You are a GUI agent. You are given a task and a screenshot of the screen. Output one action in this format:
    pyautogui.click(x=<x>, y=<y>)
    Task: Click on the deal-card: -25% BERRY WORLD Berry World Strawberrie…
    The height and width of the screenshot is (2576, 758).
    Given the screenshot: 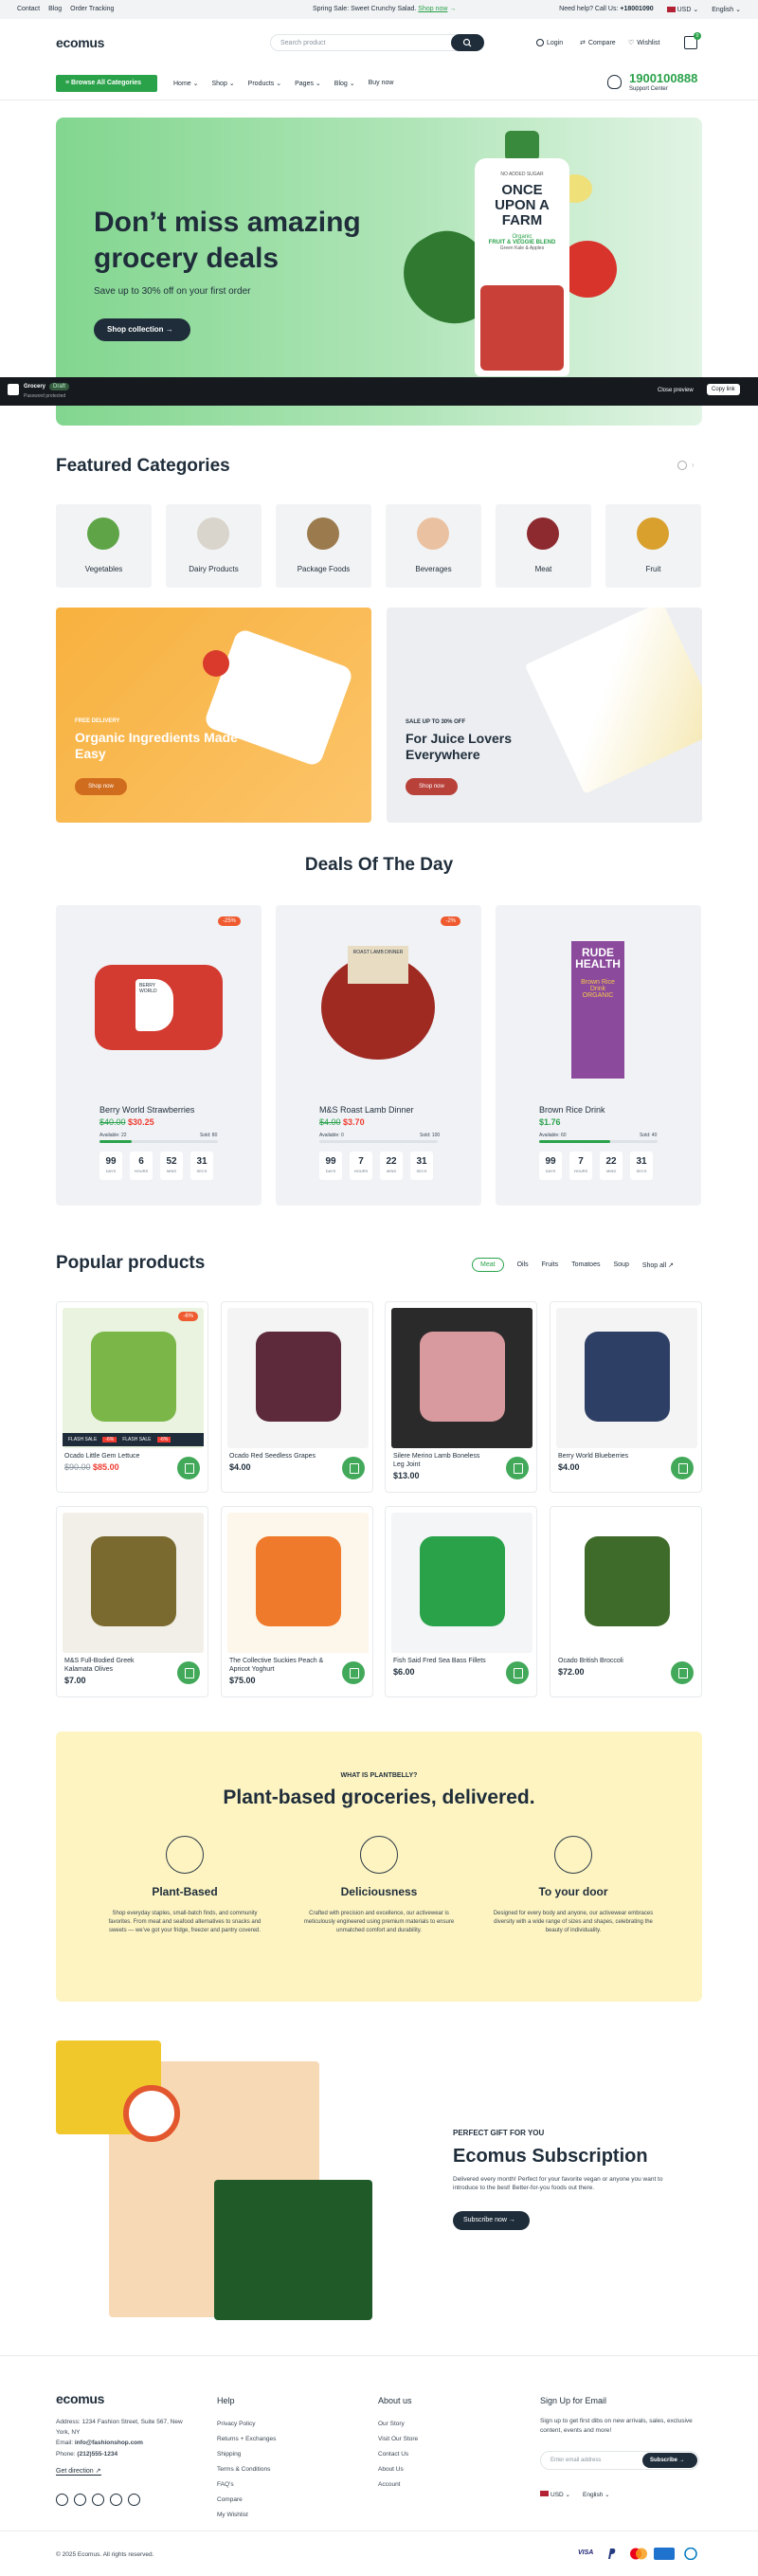 What is the action you would take?
    pyautogui.click(x=159, y=1055)
    